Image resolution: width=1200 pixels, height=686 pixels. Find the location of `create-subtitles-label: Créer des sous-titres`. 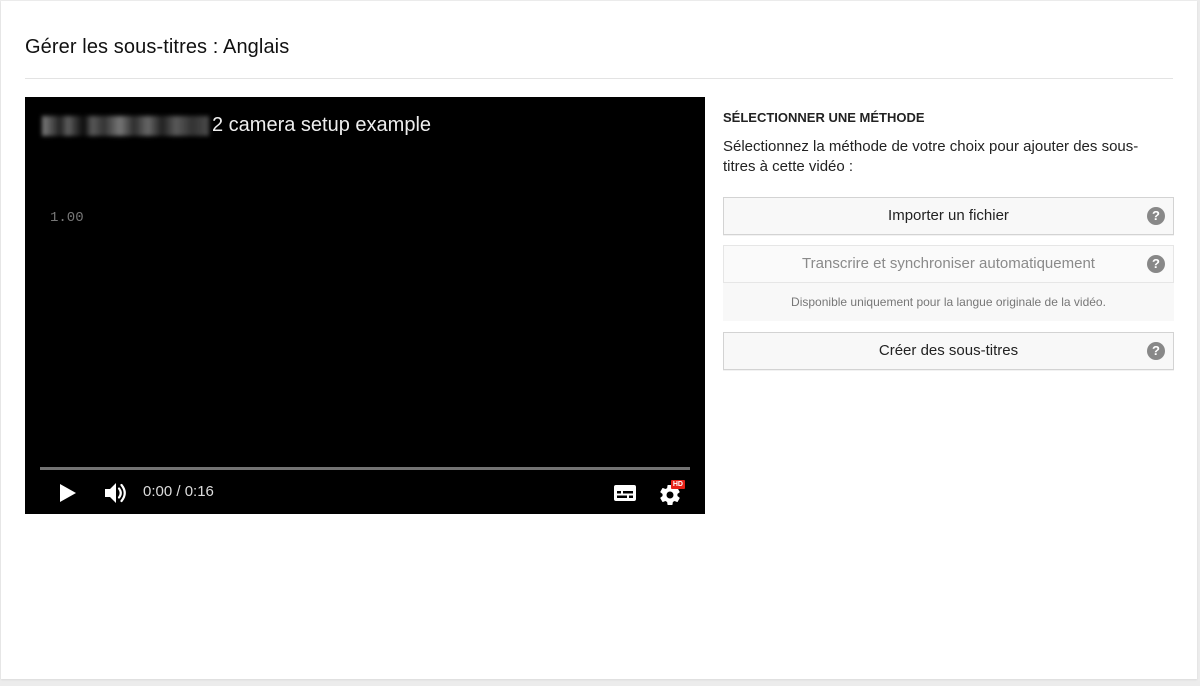

create-subtitles-label: Créer des sous-titres is located at coordinates (948, 350).